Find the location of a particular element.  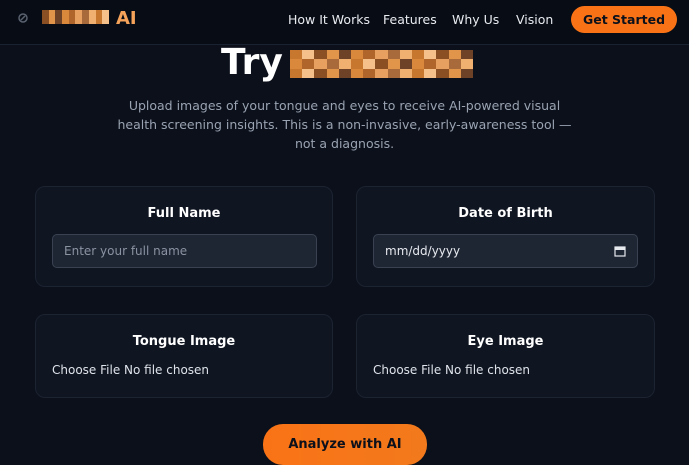

full-name-card: Full Name is located at coordinates (184, 236).